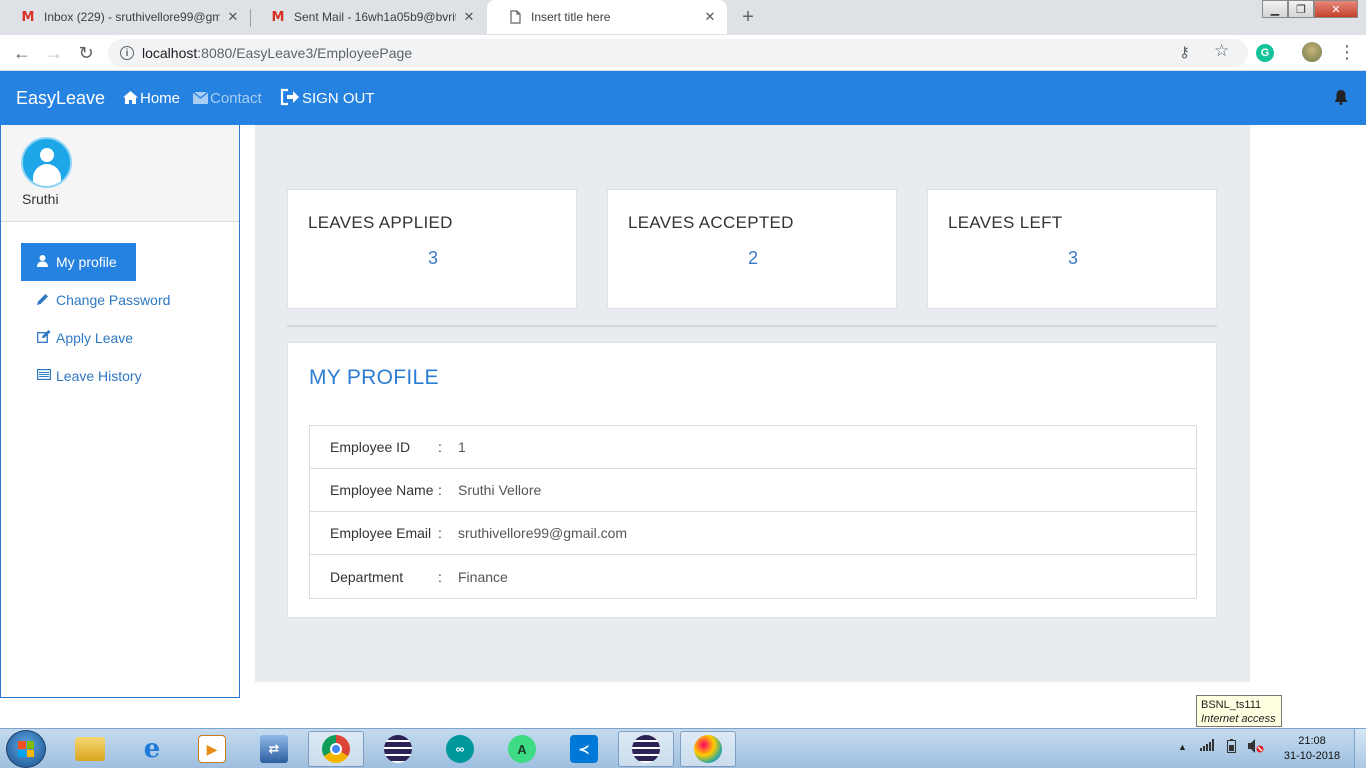 This screenshot has height=768, width=1366. What do you see at coordinates (483, 576) in the screenshot?
I see `field-value: Finance` at bounding box center [483, 576].